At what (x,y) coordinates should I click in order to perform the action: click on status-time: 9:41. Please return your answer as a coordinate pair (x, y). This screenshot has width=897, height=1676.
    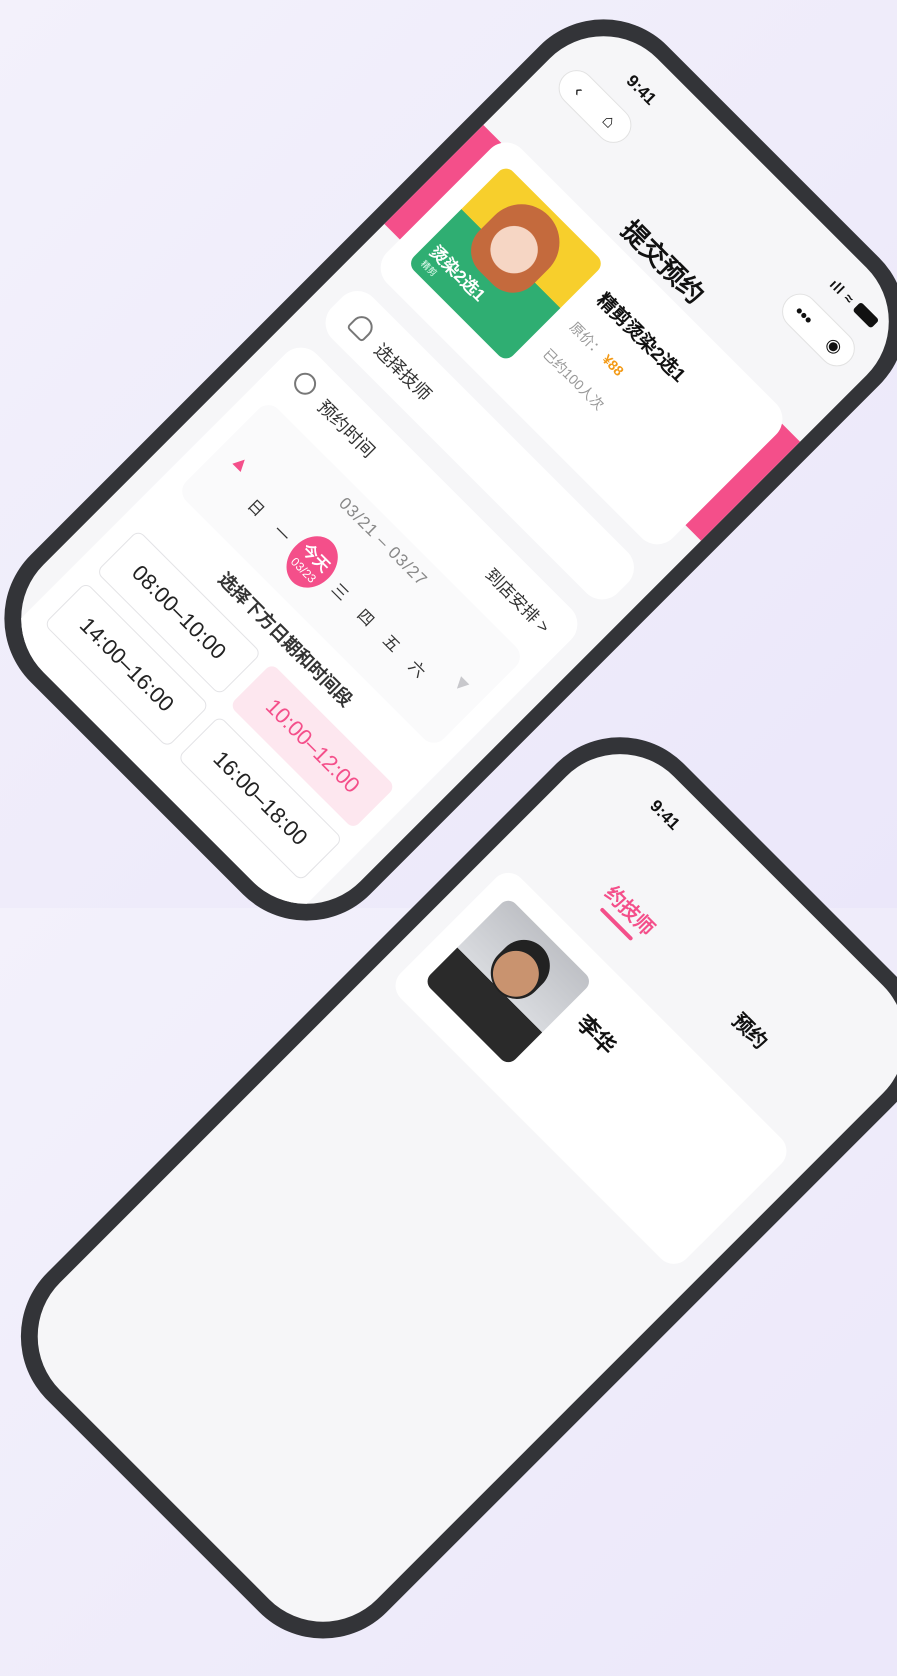
    Looking at the image, I should click on (641, 90).